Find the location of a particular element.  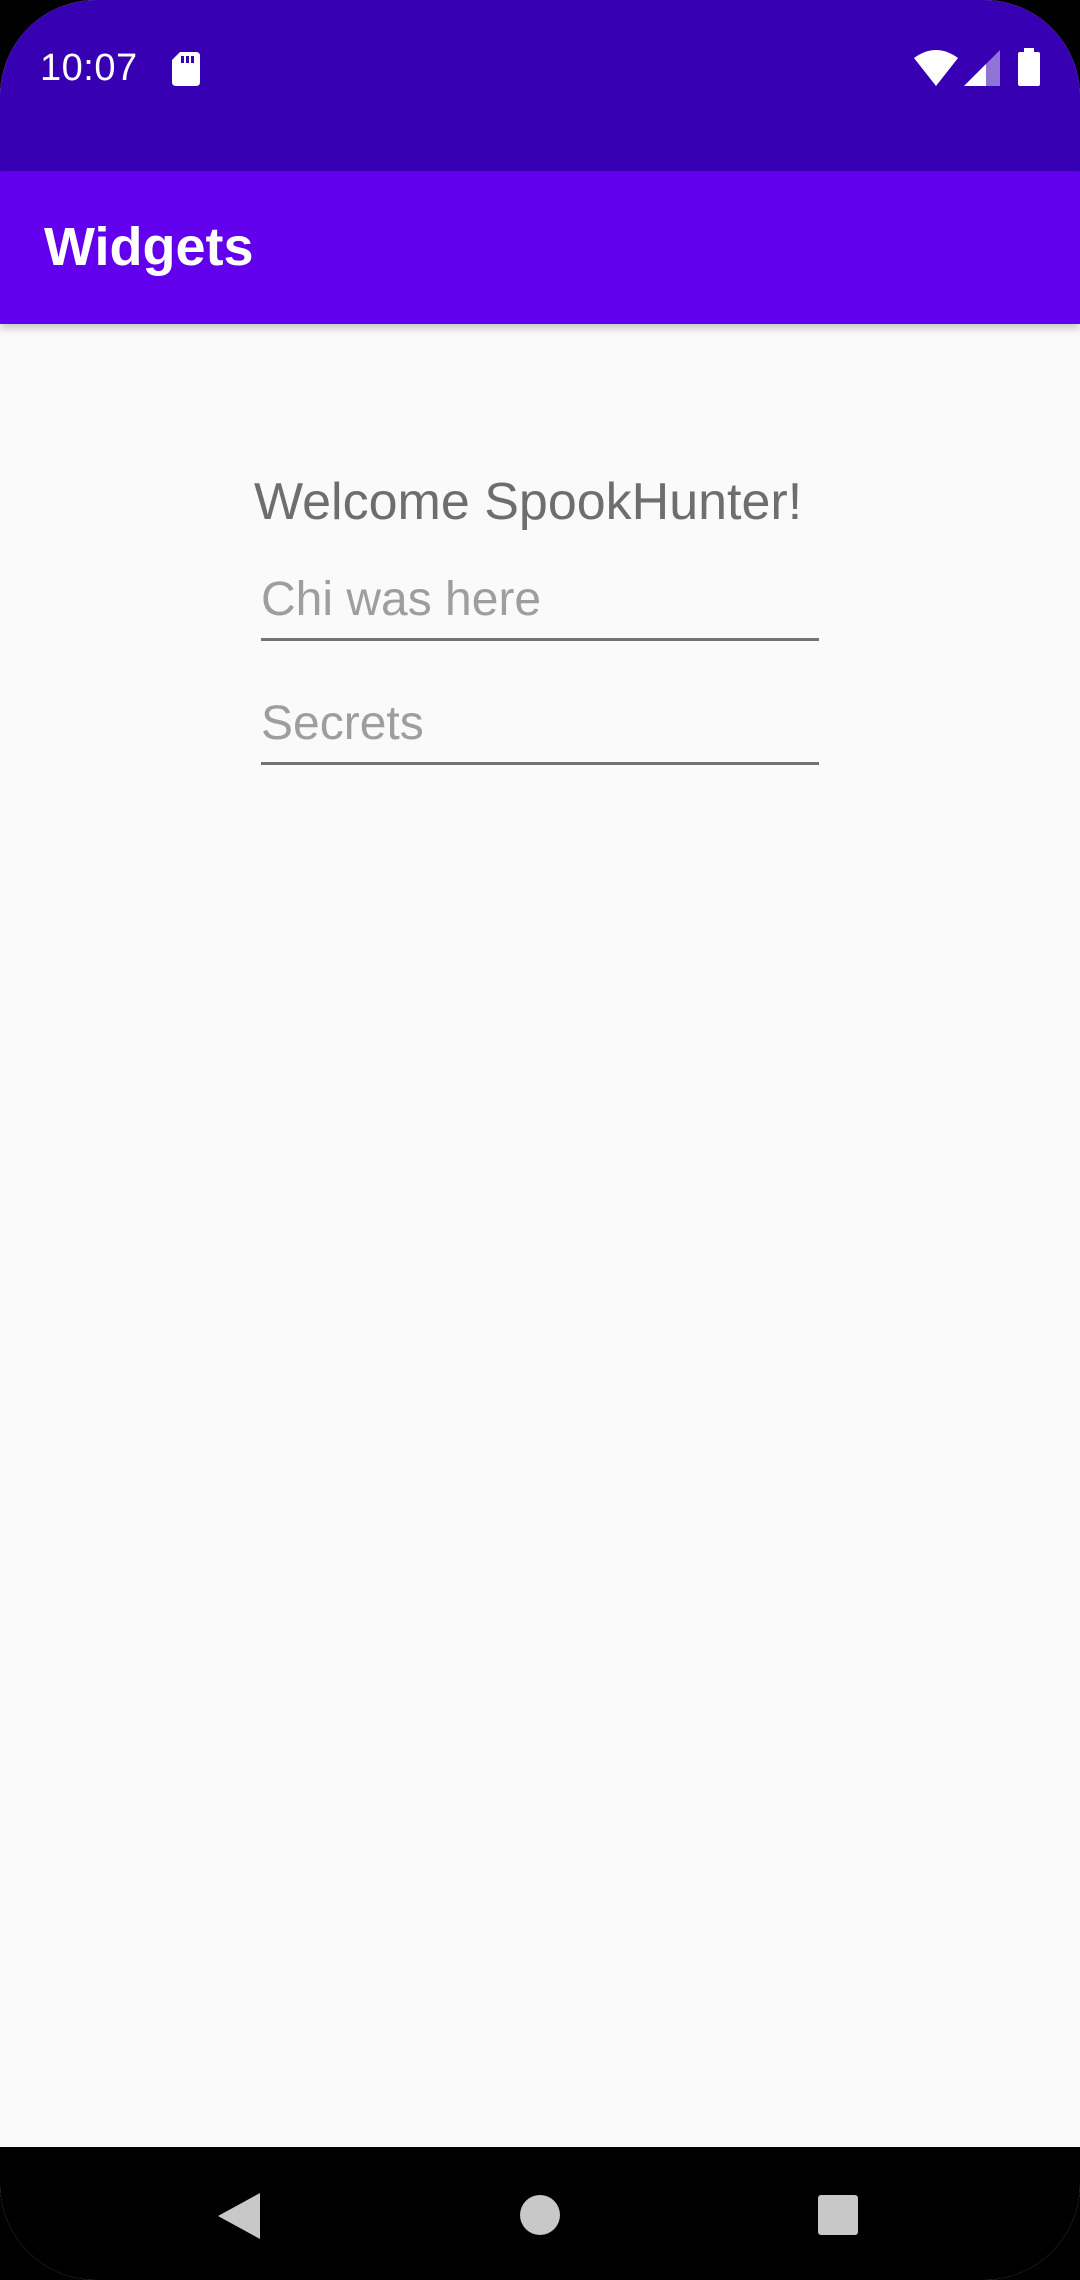

status-time: 10:07 is located at coordinates (89, 68).